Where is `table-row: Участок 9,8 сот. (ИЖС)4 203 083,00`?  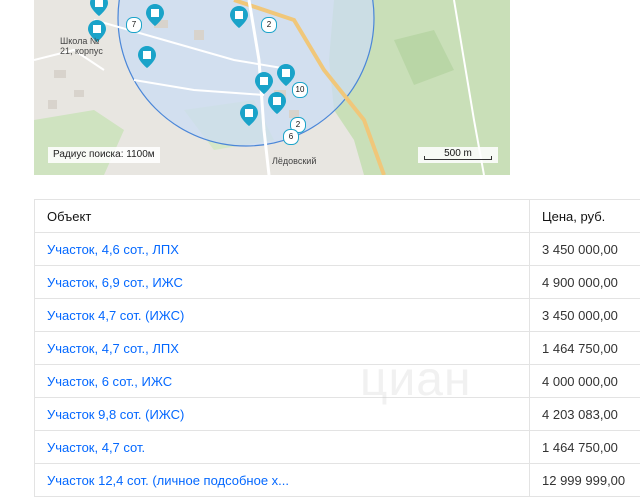 table-row: Участок 9,8 сот. (ИЖС)4 203 083,00 is located at coordinates (337, 414).